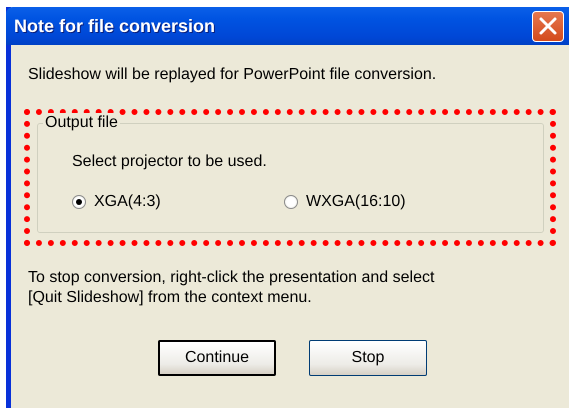  What do you see at coordinates (81, 123) in the screenshot?
I see `group-legend: Output file` at bounding box center [81, 123].